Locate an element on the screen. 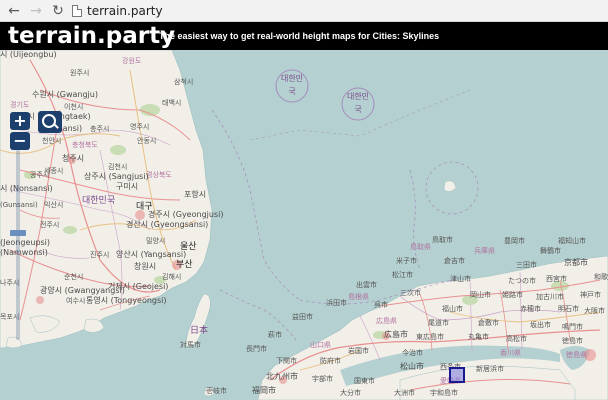 The height and width of the screenshot is (400, 608). map-label: 松江市 is located at coordinates (402, 275).